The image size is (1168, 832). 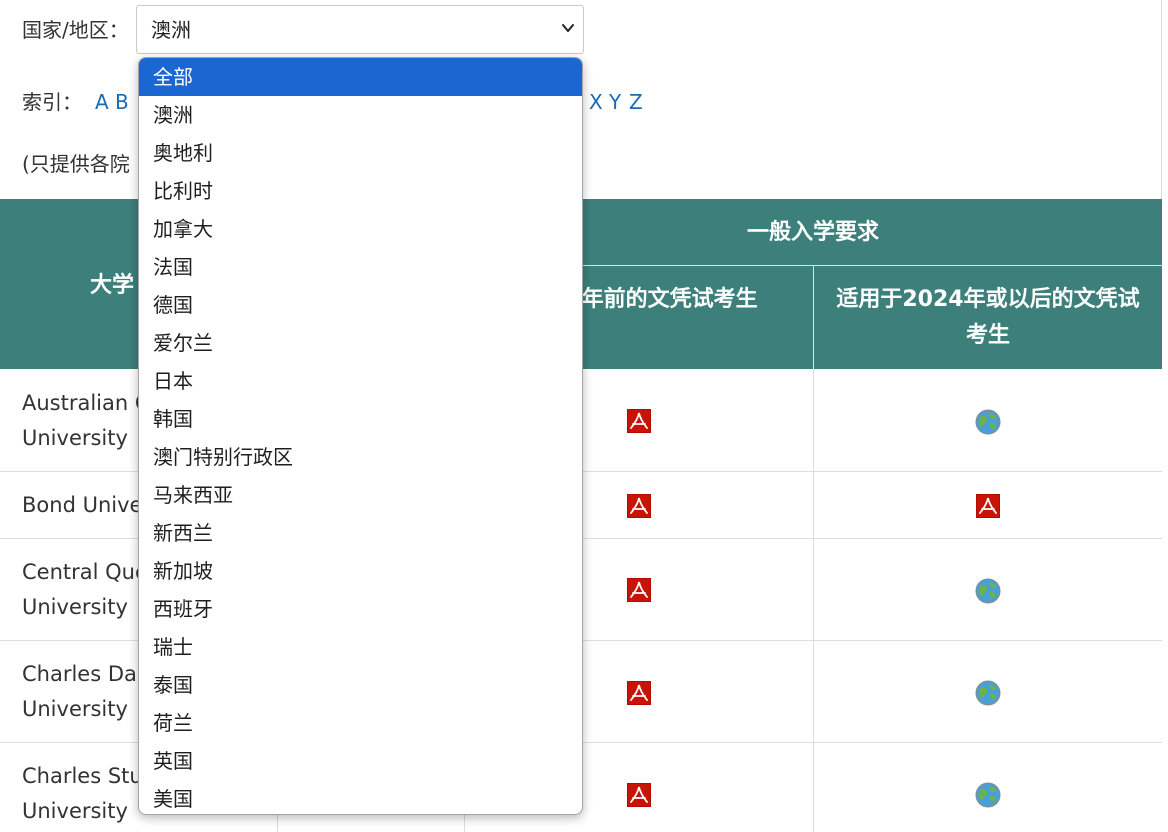 What do you see at coordinates (360, 191) in the screenshot?
I see `country-option: 比利时` at bounding box center [360, 191].